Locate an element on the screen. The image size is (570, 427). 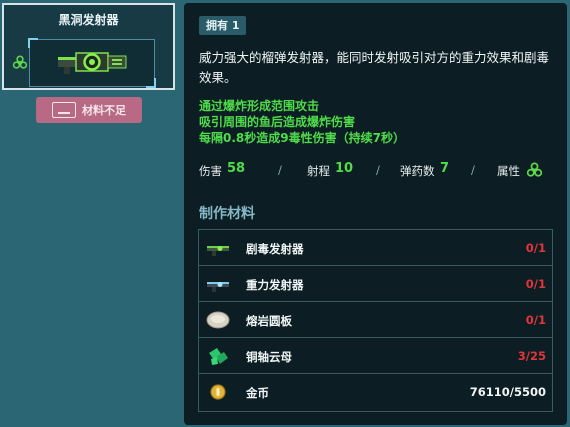
effect-item: 每隔0.8秒造成9毒性伤害（持续7秒） is located at coordinates (302, 138).